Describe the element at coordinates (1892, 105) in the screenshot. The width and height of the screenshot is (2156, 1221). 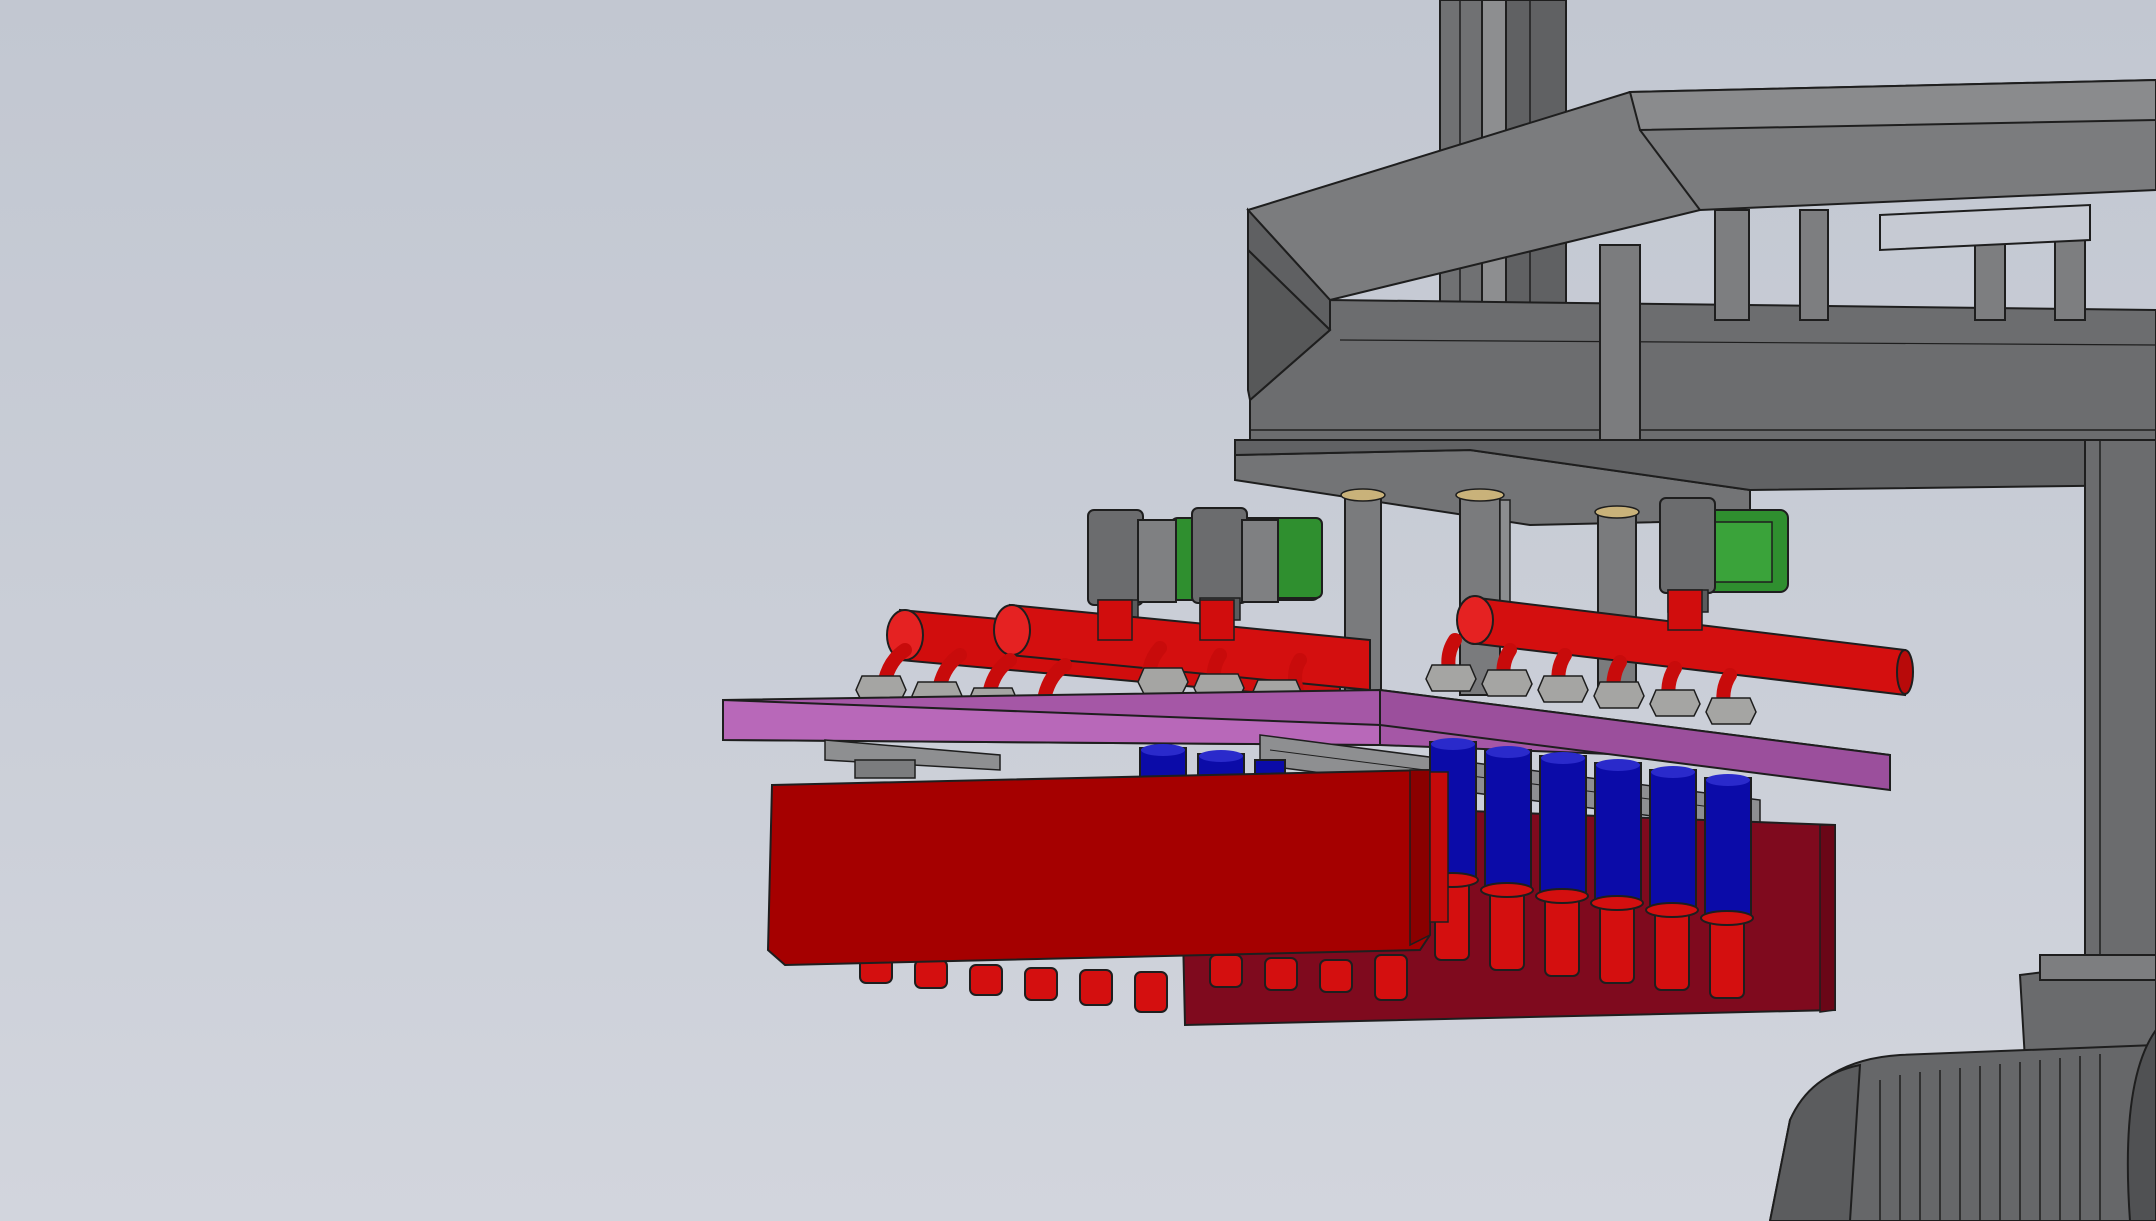
I see `upper-beam-face` at that location.